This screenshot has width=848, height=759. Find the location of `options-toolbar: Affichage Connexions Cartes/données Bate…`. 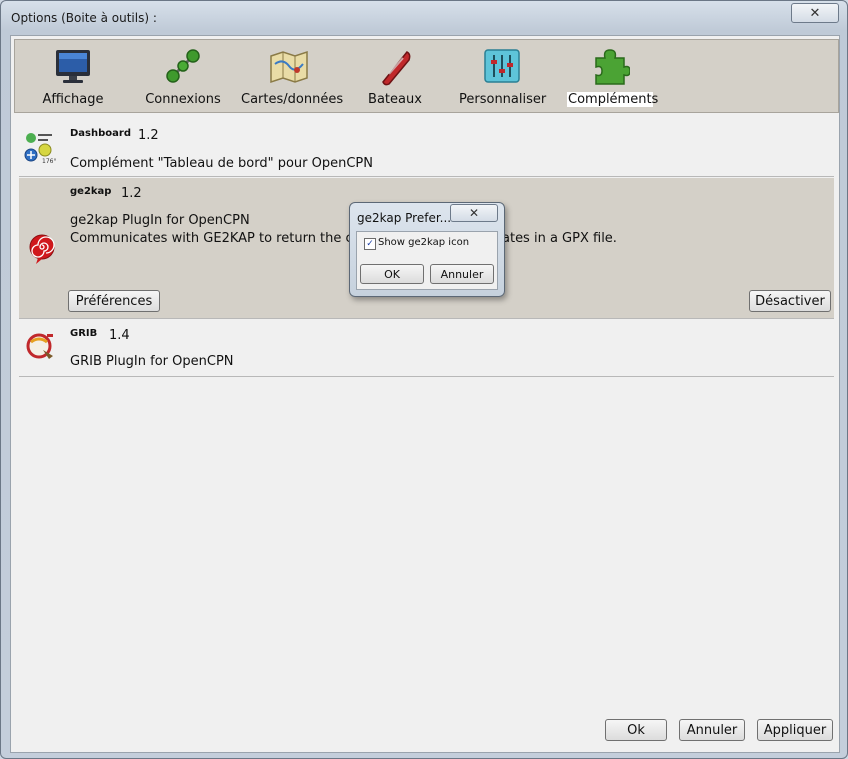

options-toolbar: Affichage Connexions Cartes/données Bate… is located at coordinates (426, 76).